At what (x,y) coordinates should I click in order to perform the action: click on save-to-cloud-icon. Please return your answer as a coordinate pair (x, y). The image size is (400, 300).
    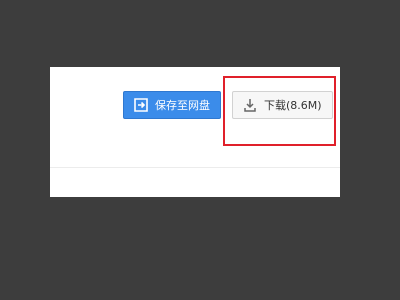
    Looking at the image, I should click on (141, 105).